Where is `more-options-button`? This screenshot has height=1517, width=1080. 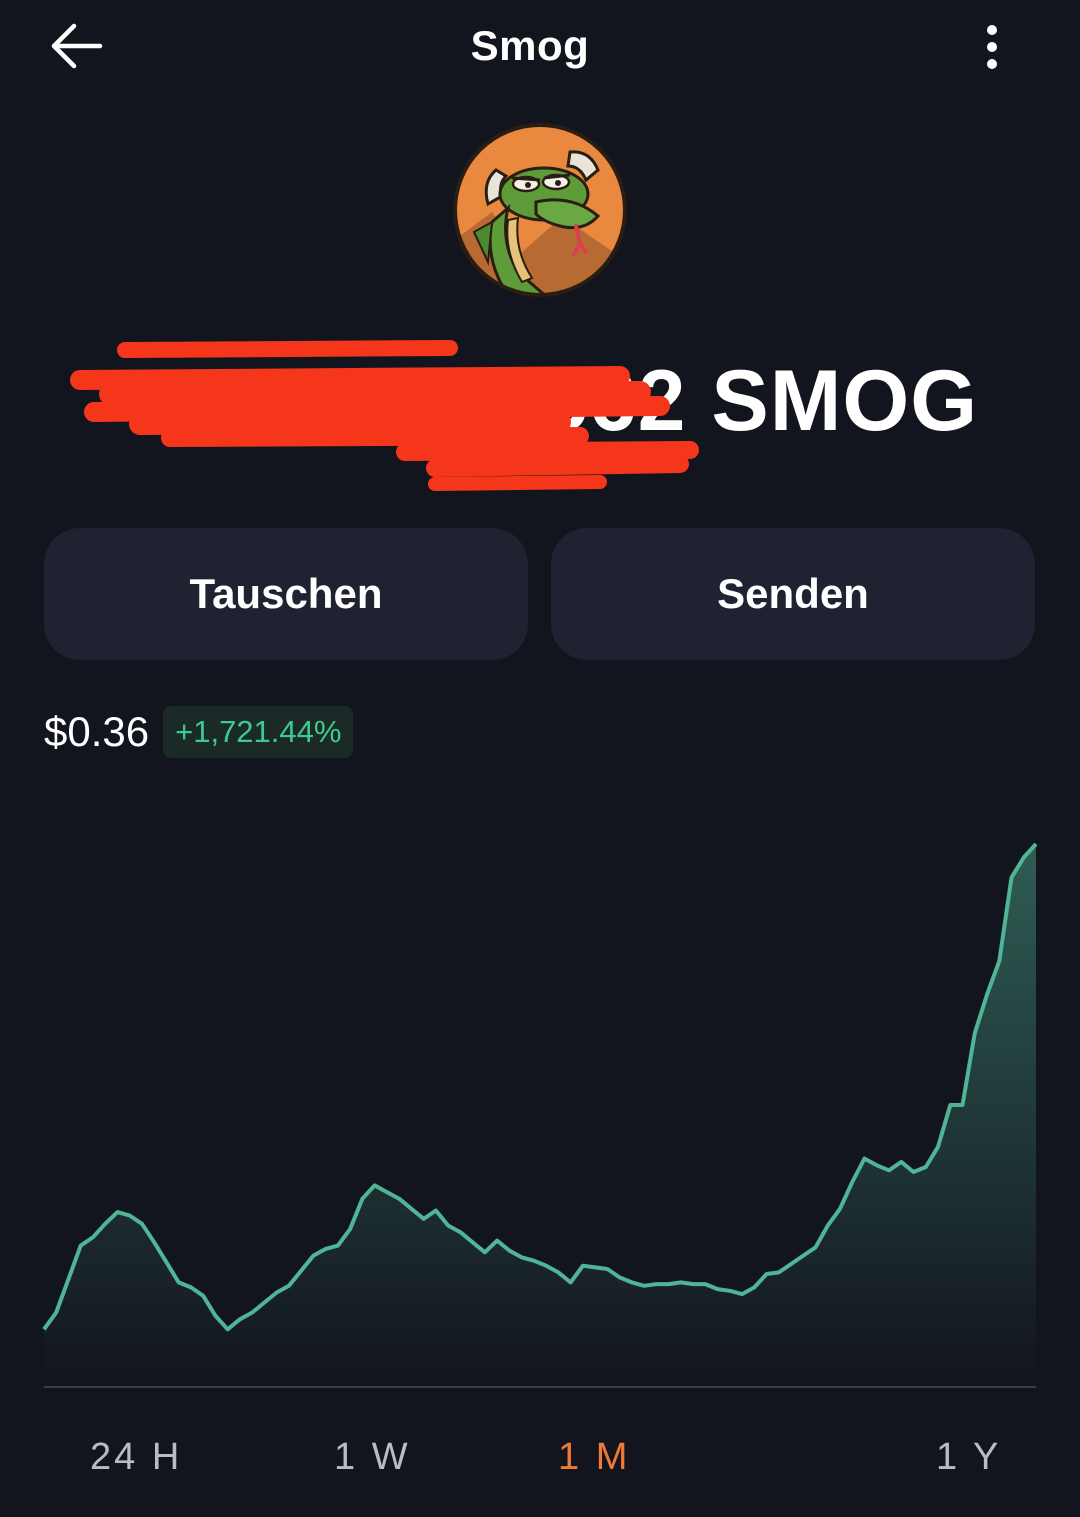
more-options-button is located at coordinates (992, 48).